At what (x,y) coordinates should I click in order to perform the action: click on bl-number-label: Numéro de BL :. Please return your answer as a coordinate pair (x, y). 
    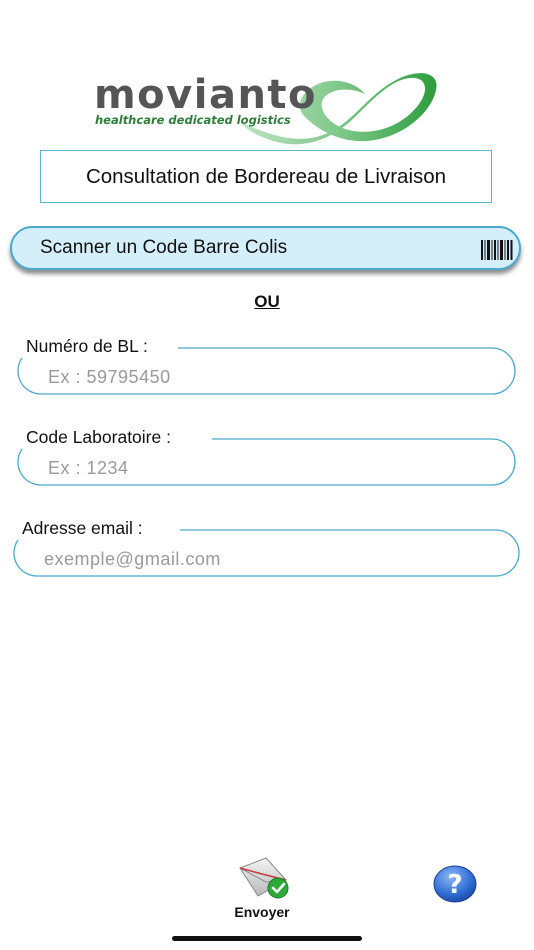
    Looking at the image, I should click on (88, 346).